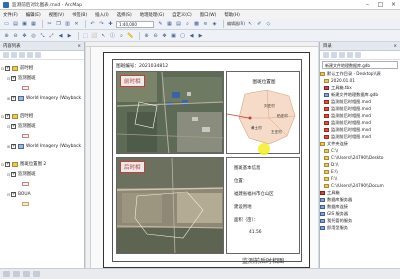  What do you see at coordinates (56, 15) in the screenshot?
I see `menu-view: 视图(V)` at bounding box center [56, 15].